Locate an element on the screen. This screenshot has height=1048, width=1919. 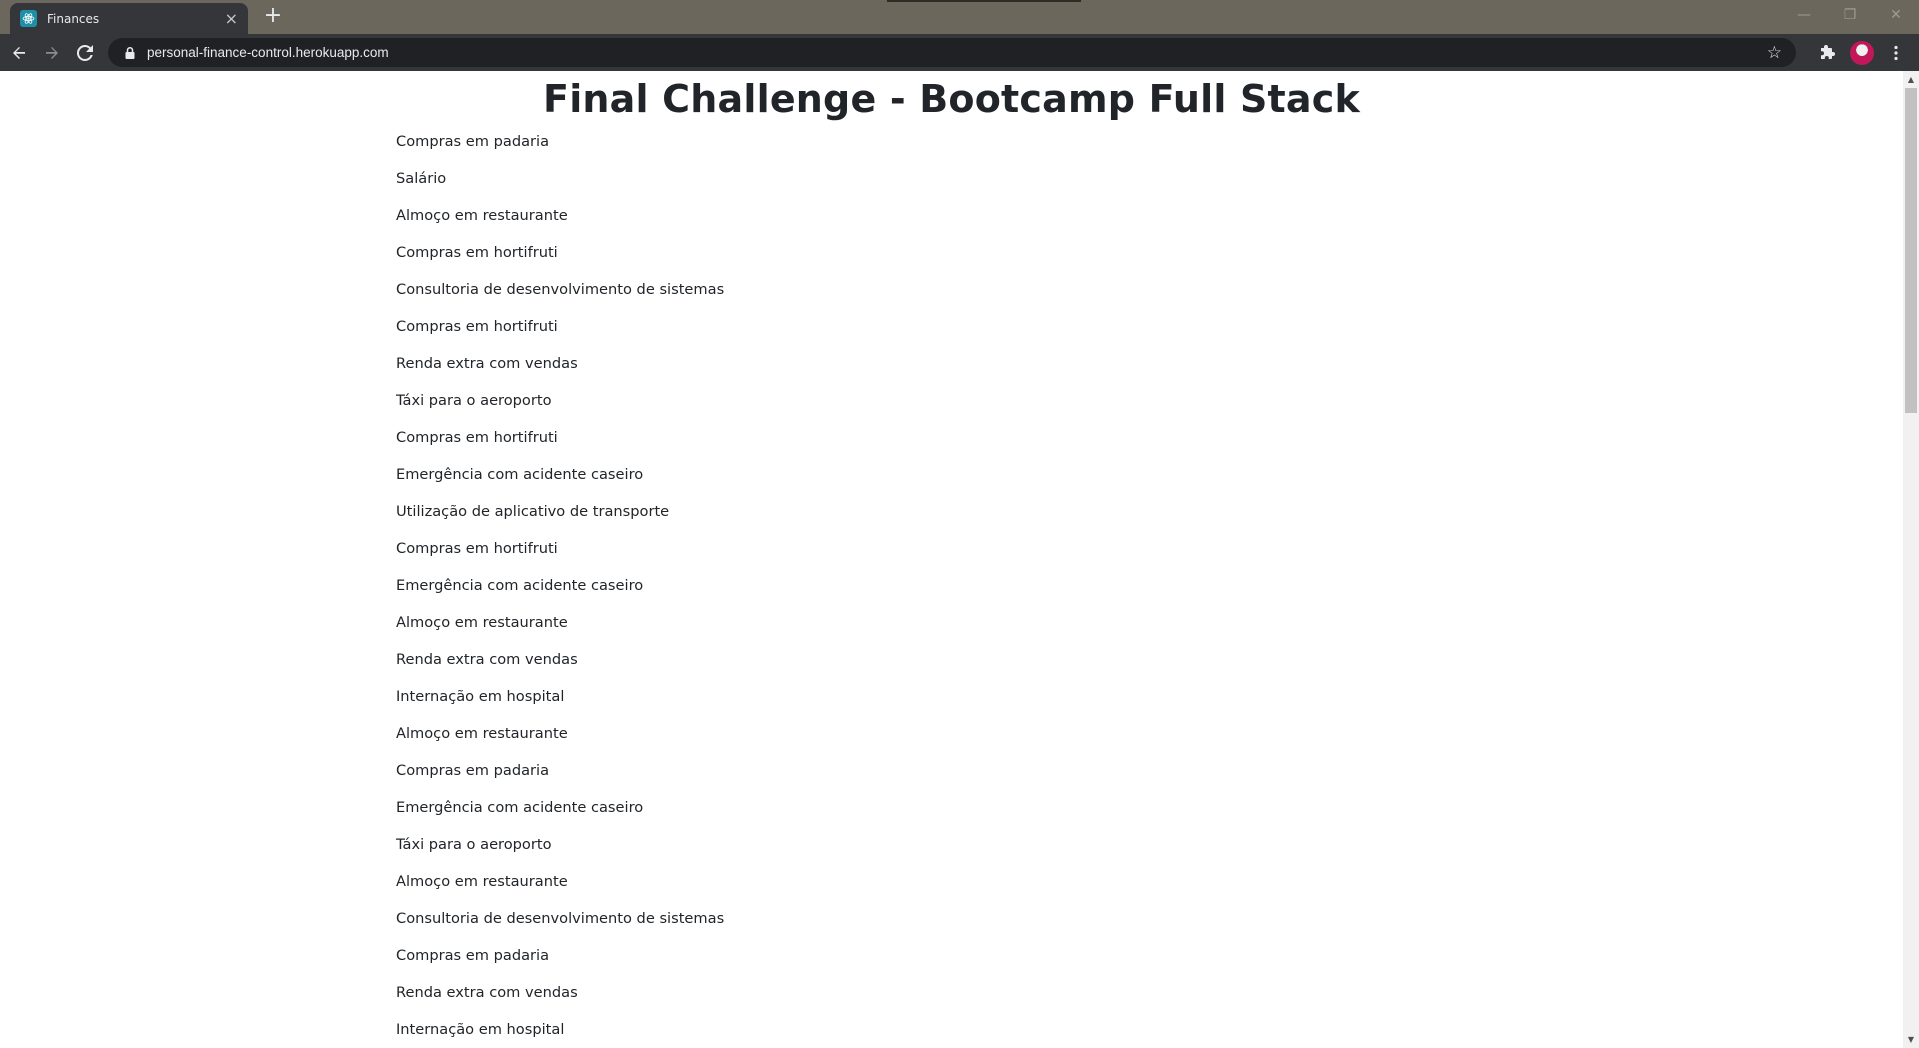
react-logo-icon is located at coordinates (28, 18).